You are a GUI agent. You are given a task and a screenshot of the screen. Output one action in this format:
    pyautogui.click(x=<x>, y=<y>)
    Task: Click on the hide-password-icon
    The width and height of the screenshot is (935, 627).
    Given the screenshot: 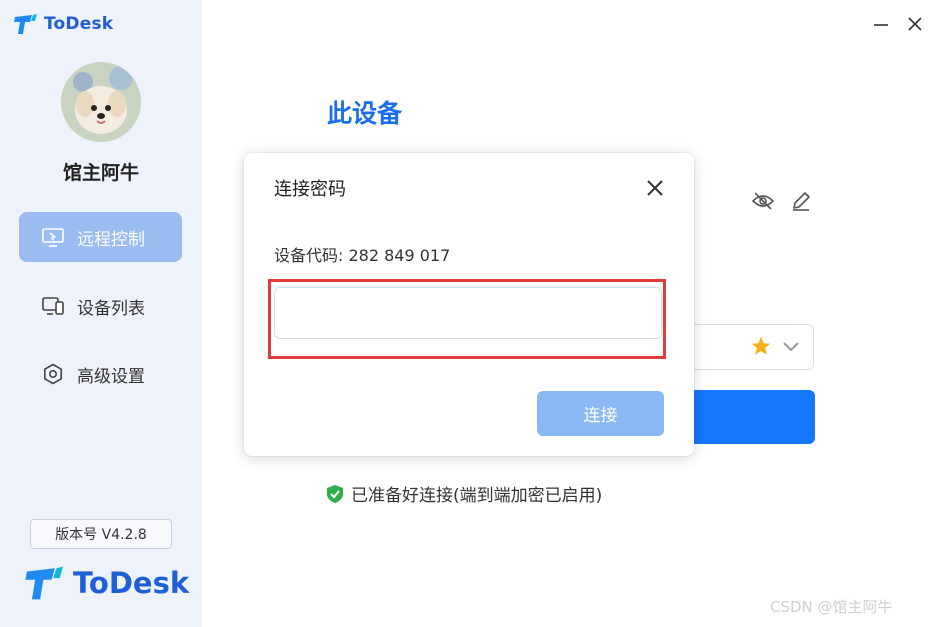 What is the action you would take?
    pyautogui.click(x=763, y=201)
    